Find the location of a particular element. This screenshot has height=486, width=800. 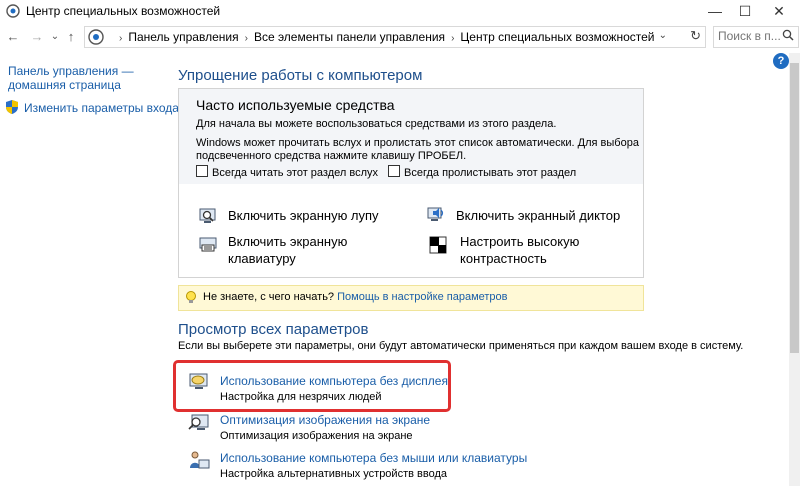

no-mouse-keyboard-icon is located at coordinates (200, 460).